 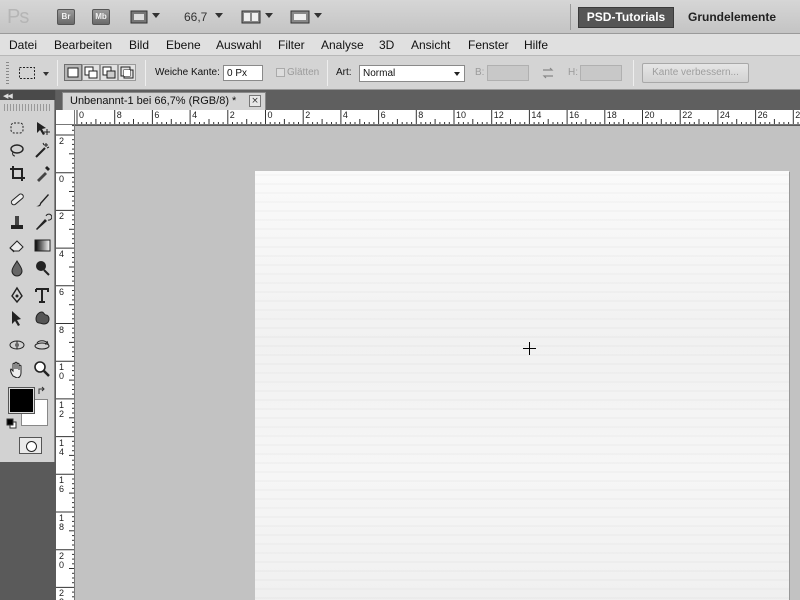 I want to click on marquee-preset-icon, so click(x=28, y=74).